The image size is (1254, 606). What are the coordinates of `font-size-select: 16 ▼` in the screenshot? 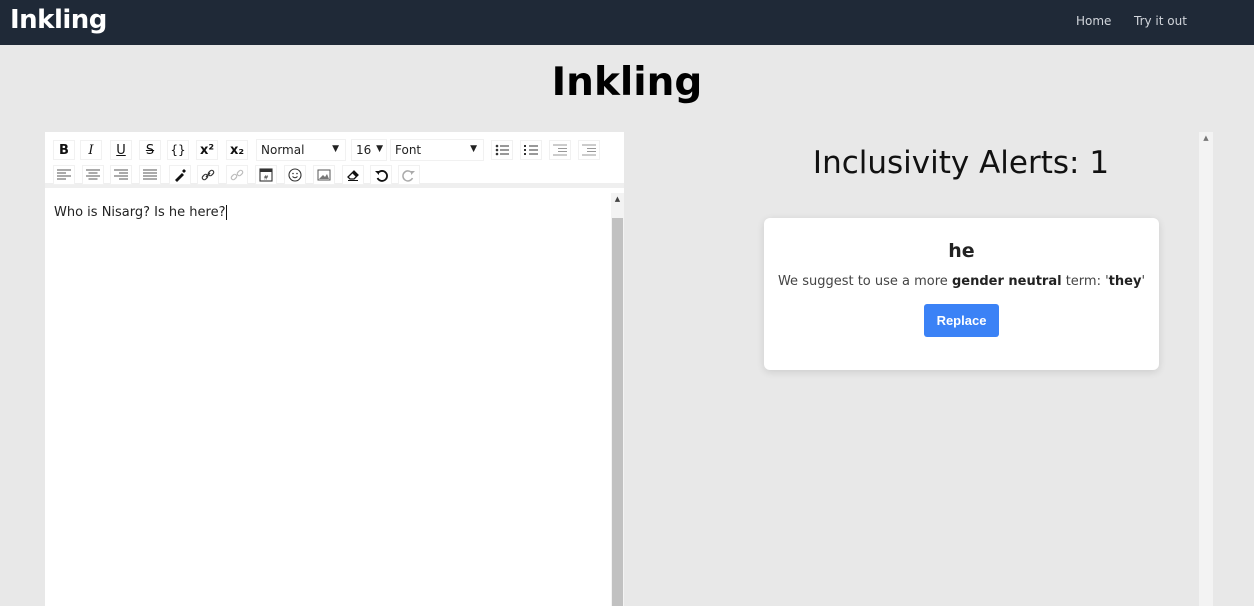 It's located at (369, 150).